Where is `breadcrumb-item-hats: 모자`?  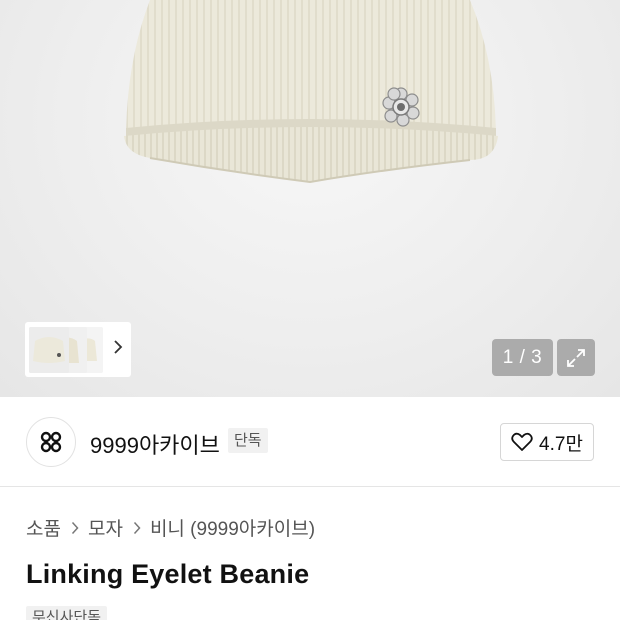 breadcrumb-item-hats: 모자 is located at coordinates (105, 527).